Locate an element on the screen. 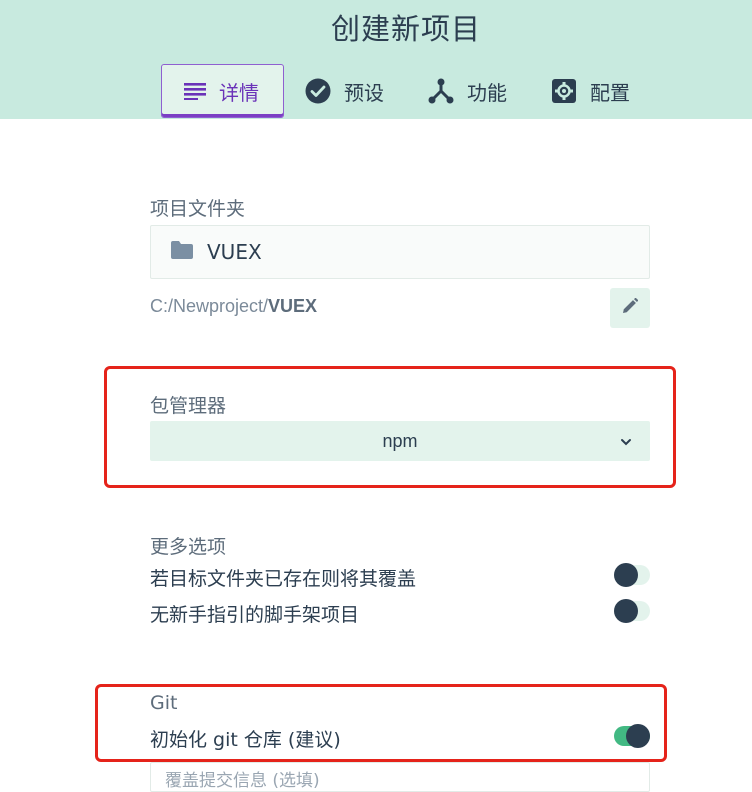  commit-message-input: 覆盖提交信息 (选填) is located at coordinates (400, 777).